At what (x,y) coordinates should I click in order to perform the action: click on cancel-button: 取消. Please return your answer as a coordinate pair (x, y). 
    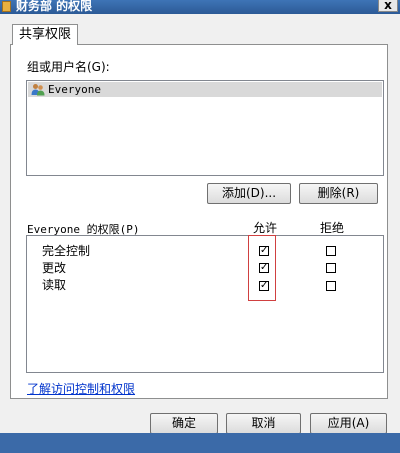
    Looking at the image, I should click on (263, 423).